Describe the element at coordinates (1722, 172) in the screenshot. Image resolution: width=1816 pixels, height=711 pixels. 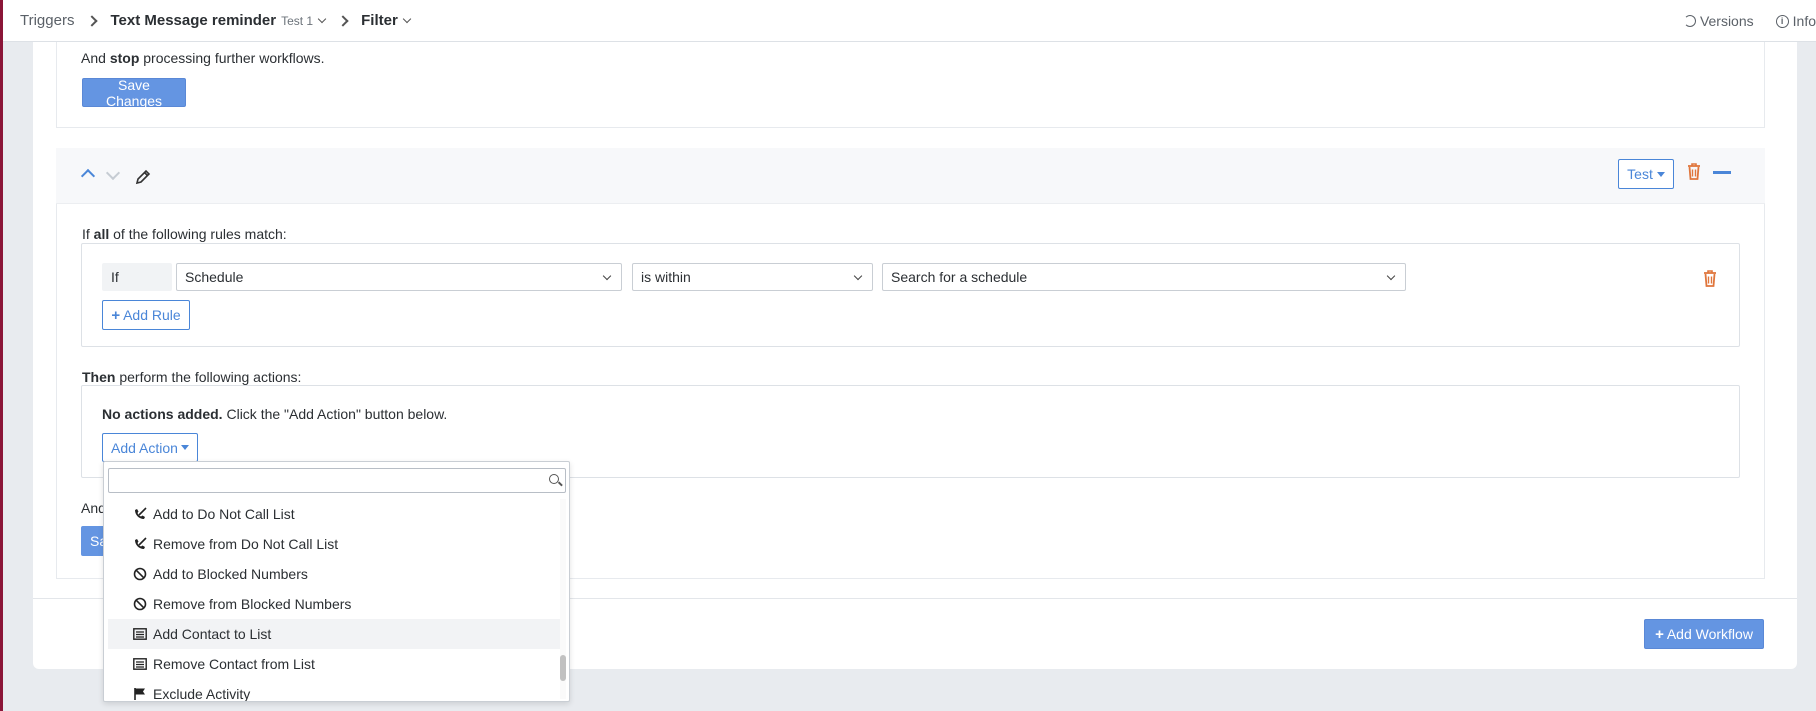
I see `collapse-minus-icon` at that location.